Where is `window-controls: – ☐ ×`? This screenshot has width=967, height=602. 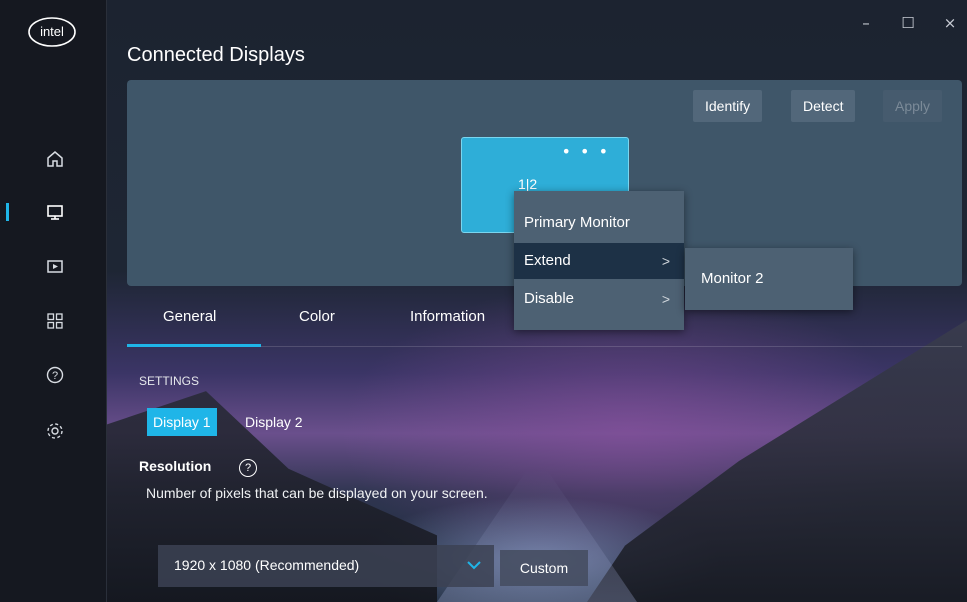
window-controls: – ☐ × is located at coordinates (908, 23).